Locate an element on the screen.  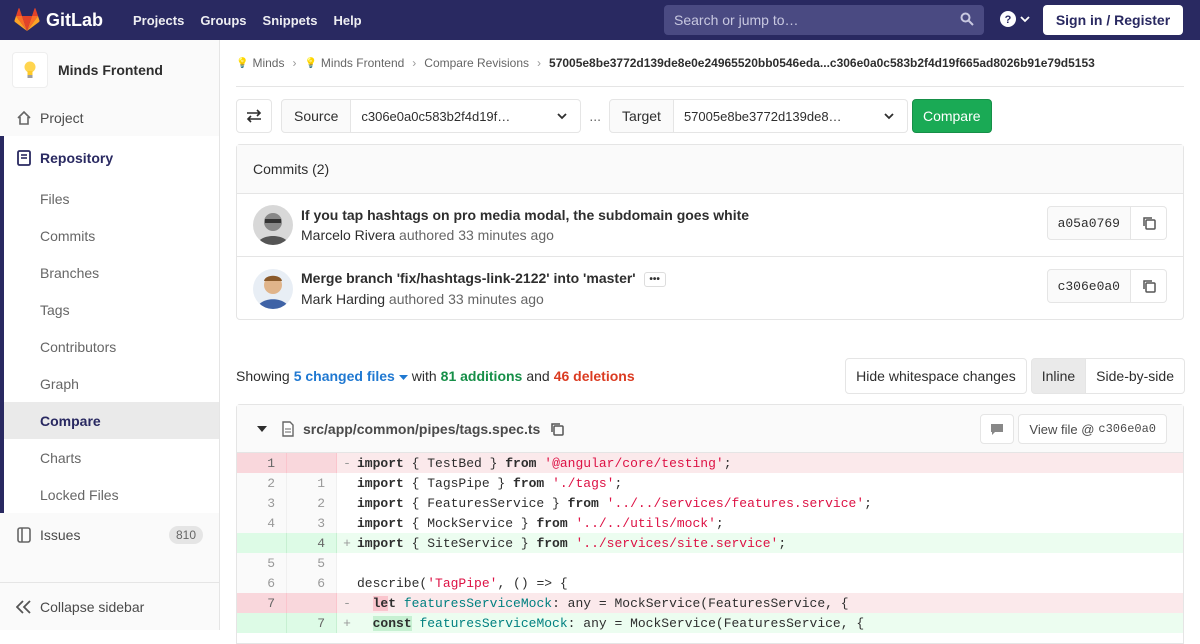
old-line-number: 3 is located at coordinates (262, 503).